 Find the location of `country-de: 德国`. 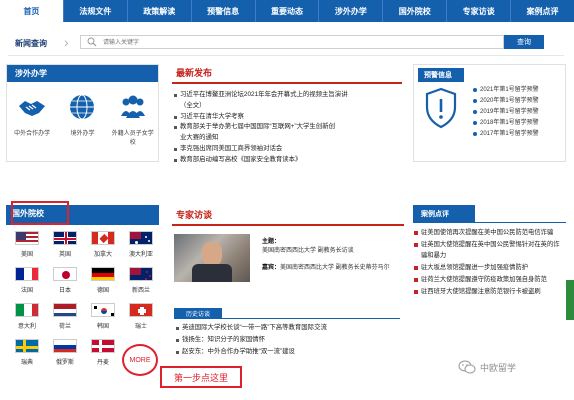

country-de: 德国 is located at coordinates (103, 285).